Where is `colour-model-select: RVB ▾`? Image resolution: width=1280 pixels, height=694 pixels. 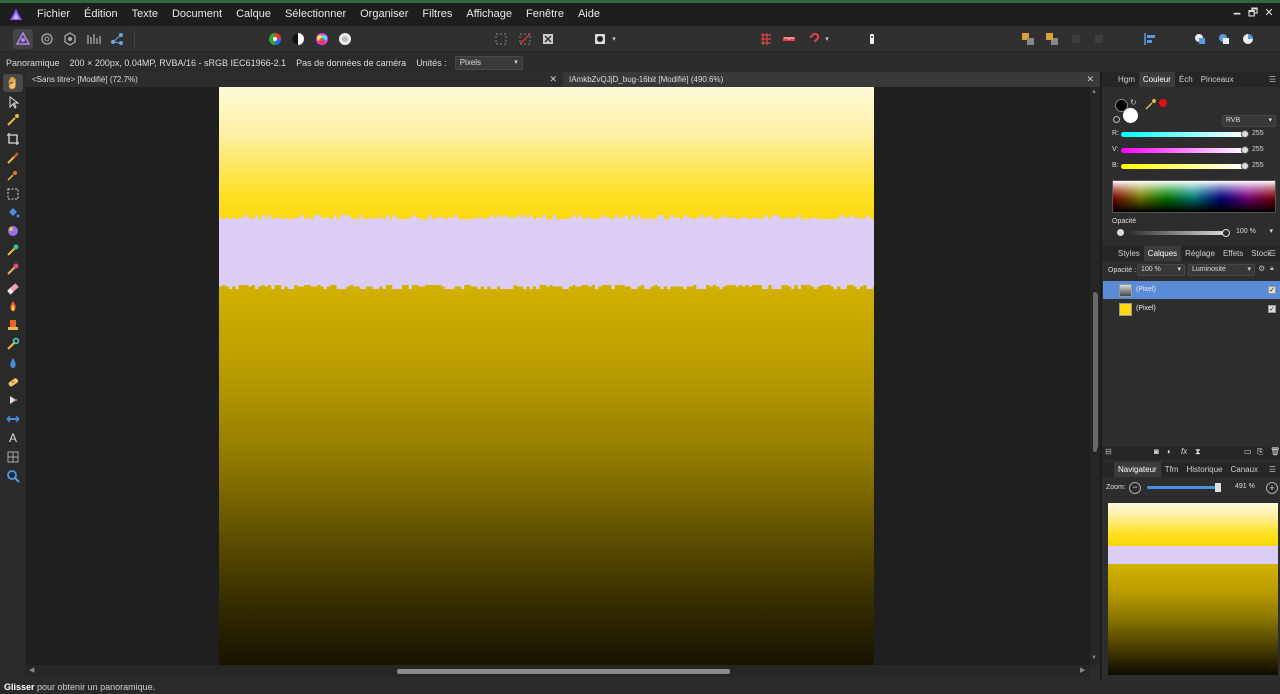 colour-model-select: RVB ▾ is located at coordinates (1249, 121).